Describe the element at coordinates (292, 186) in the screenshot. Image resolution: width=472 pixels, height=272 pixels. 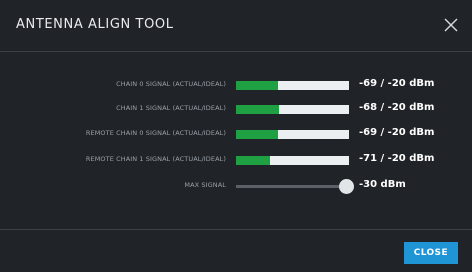
I see `max-signal-slider-track` at that location.